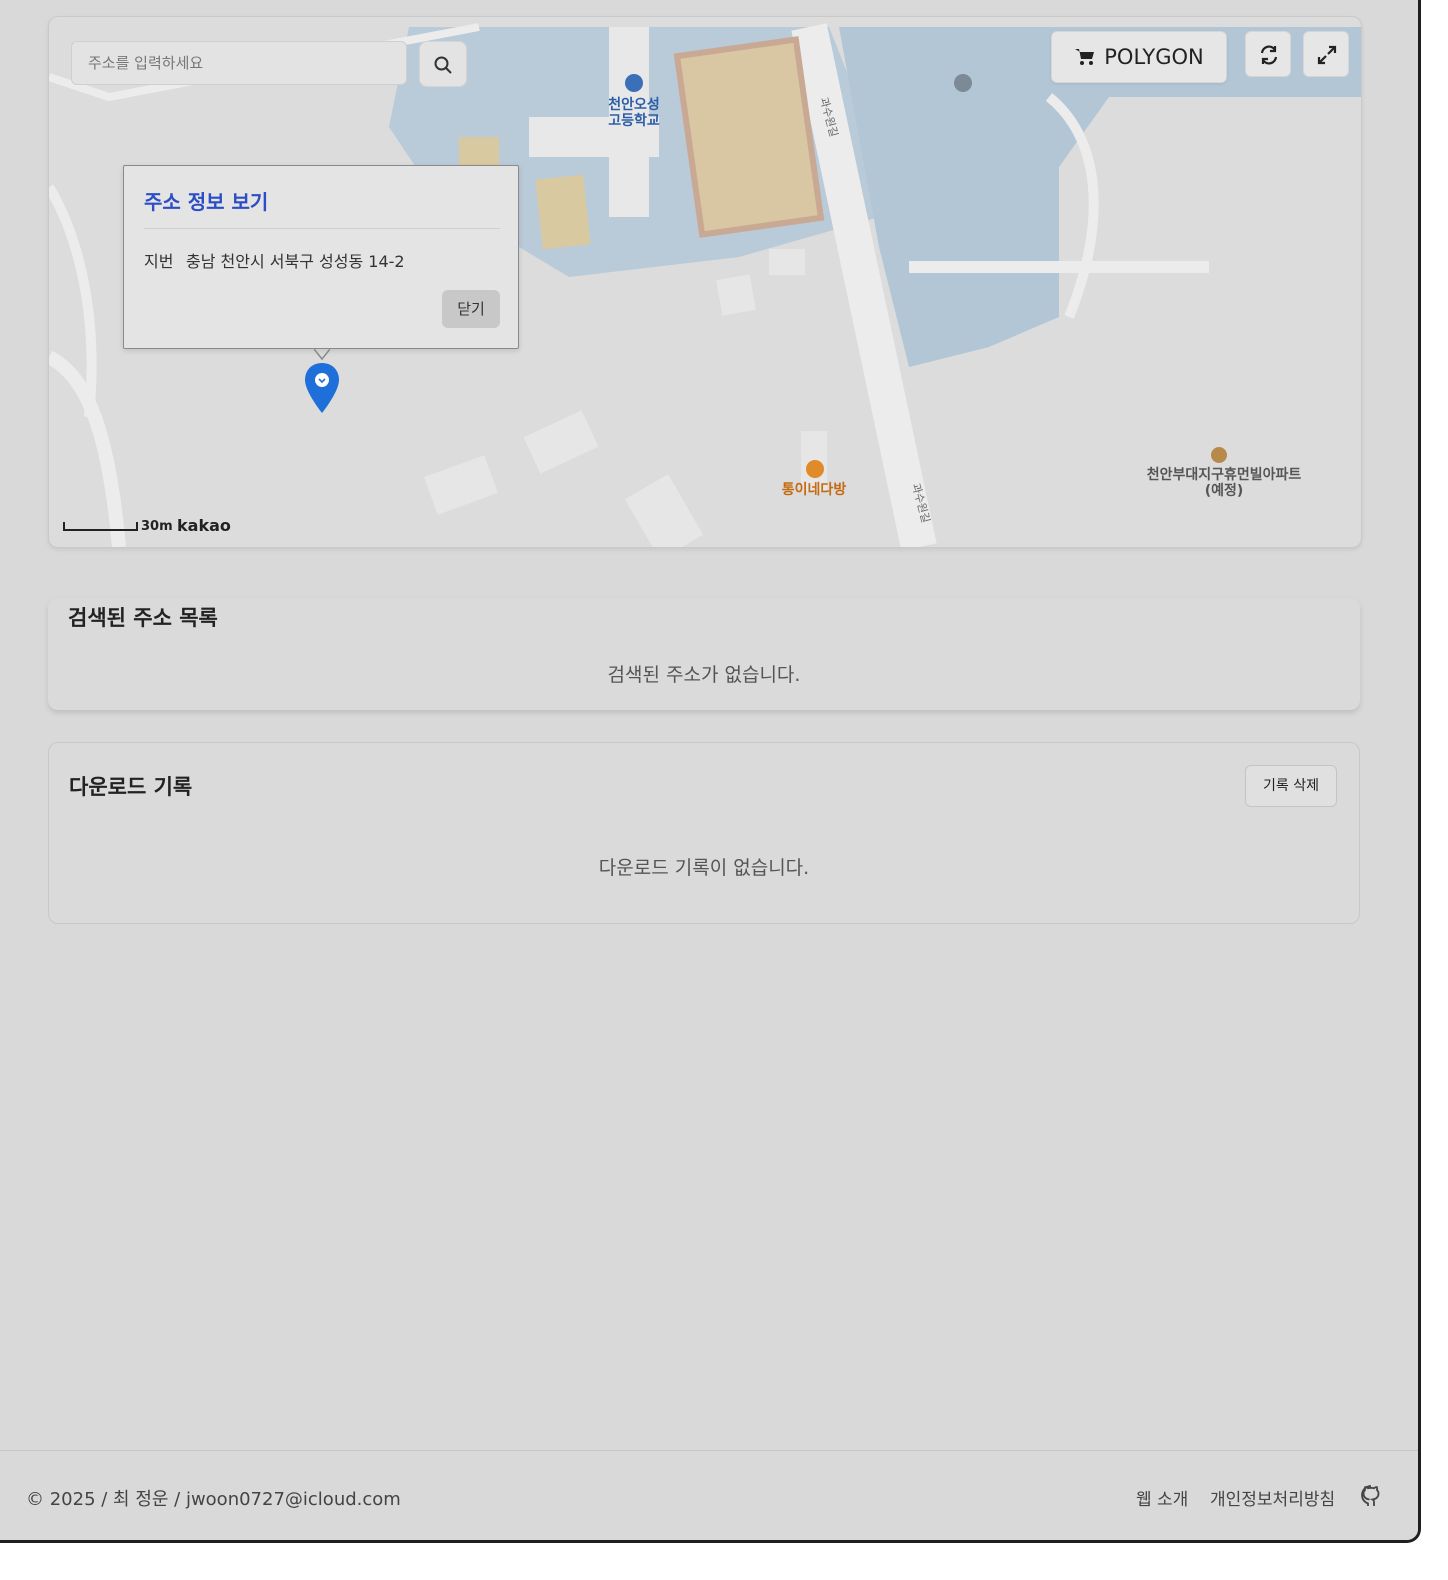 The height and width of the screenshot is (1580, 1448). Describe the element at coordinates (634, 113) in the screenshot. I see `poi-label-school: 천안오성 고등학교` at that location.